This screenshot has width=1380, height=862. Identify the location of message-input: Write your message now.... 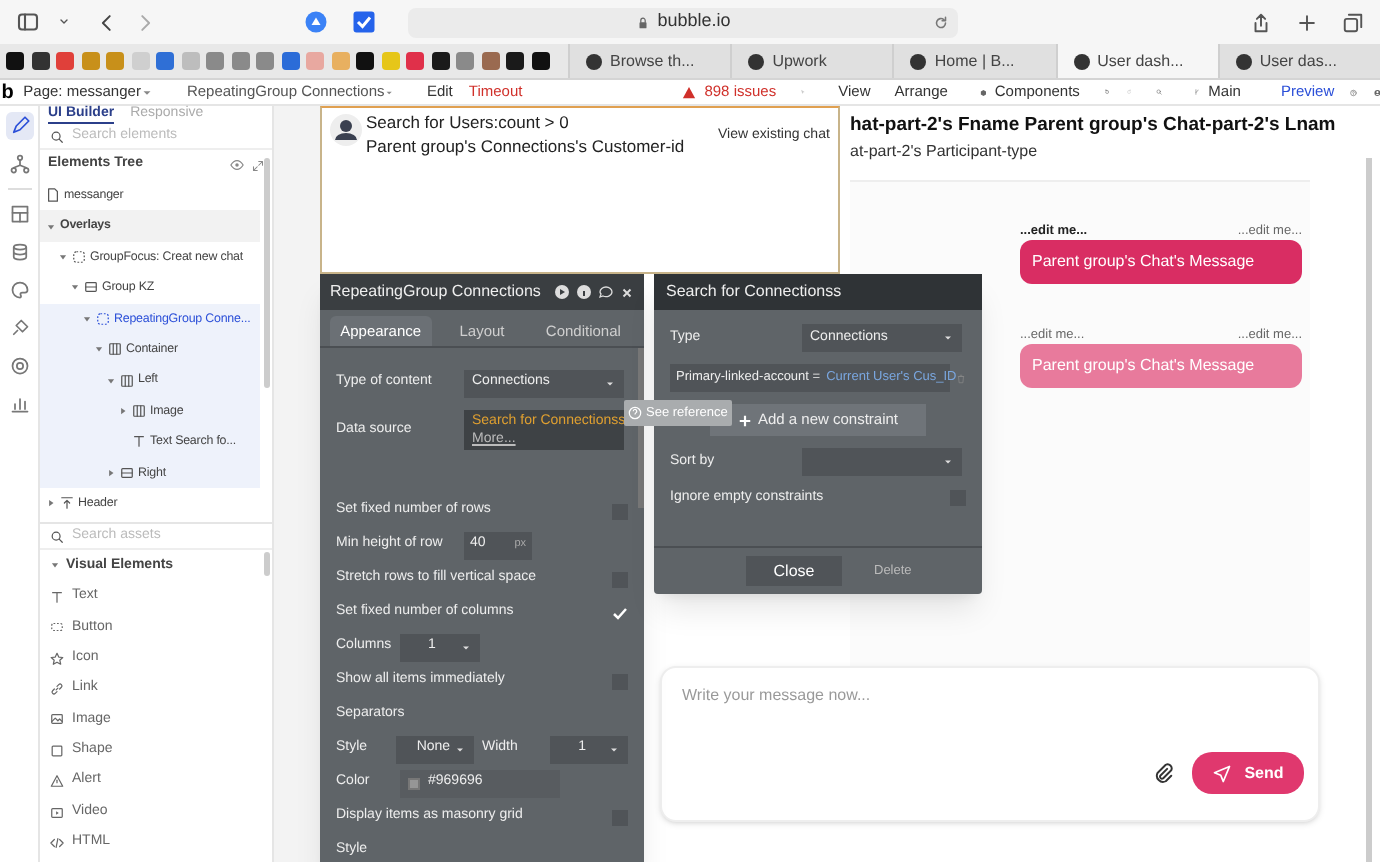
(982, 696).